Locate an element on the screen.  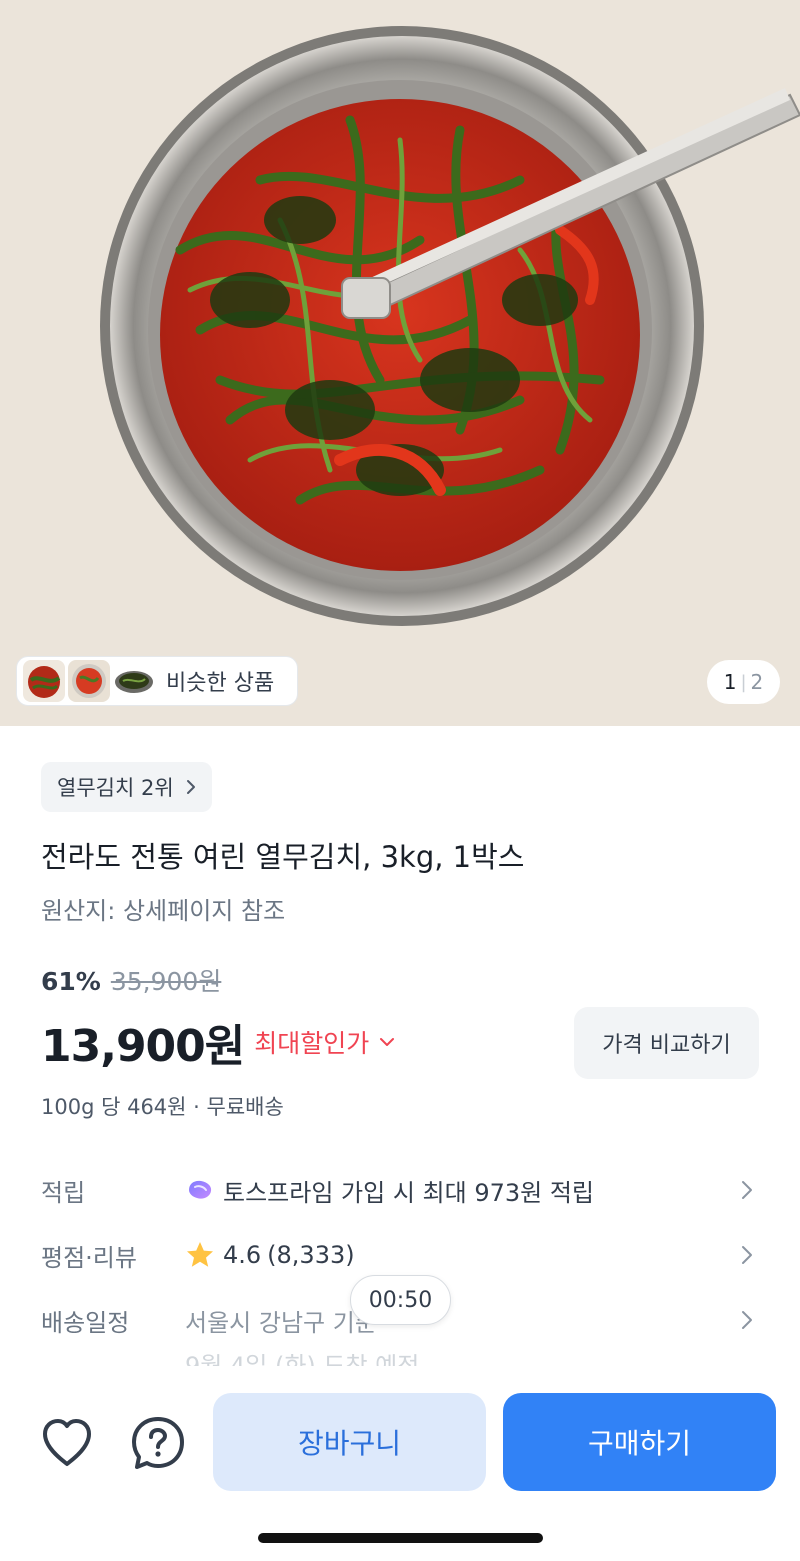
sale-price: 13,900원 is located at coordinates (143, 1046).